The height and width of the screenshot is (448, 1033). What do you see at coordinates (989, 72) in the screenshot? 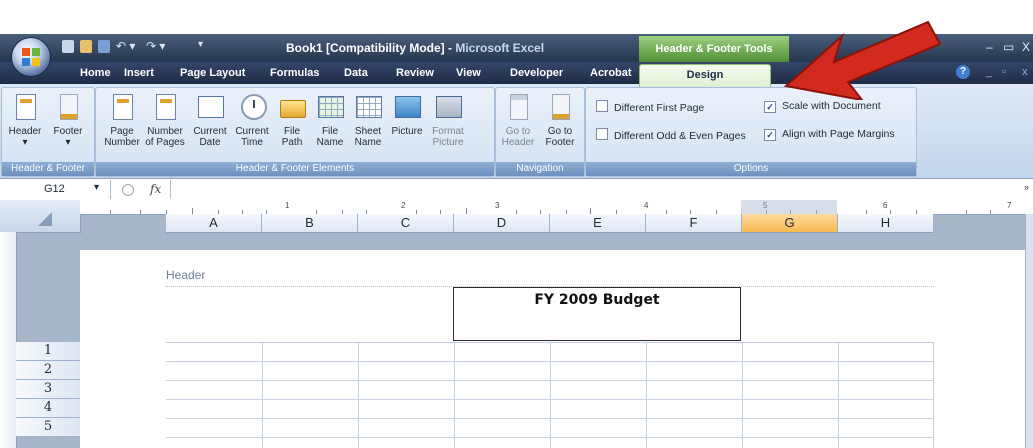
I see `workbook-minimize-icon: _` at bounding box center [989, 72].